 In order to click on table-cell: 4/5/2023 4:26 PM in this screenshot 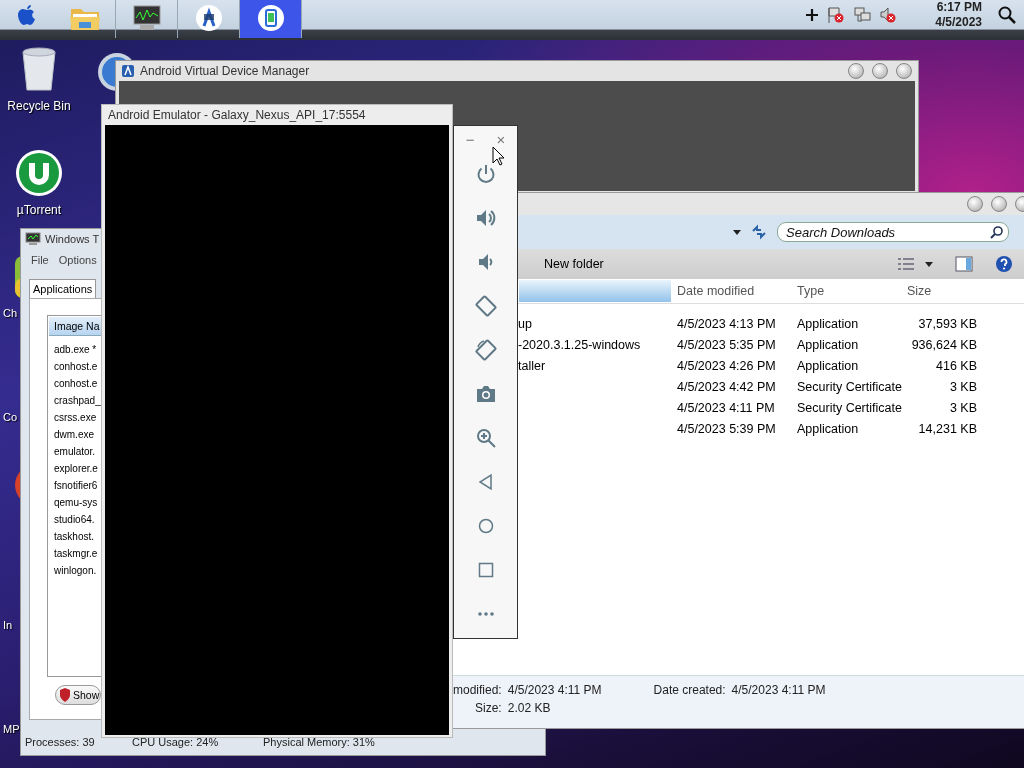, I will do `click(726, 365)`.